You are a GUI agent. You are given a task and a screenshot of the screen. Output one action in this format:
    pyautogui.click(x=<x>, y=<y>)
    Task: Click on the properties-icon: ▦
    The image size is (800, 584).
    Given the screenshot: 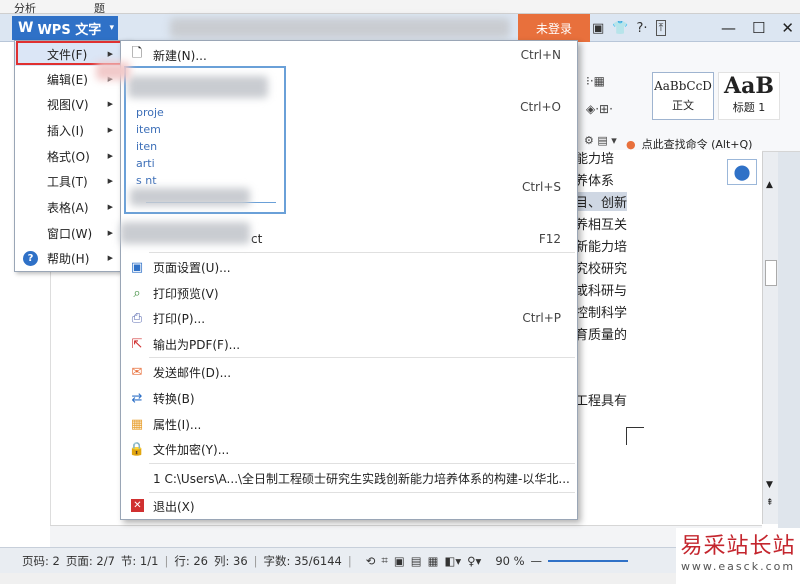 What is the action you would take?
    pyautogui.click(x=137, y=424)
    